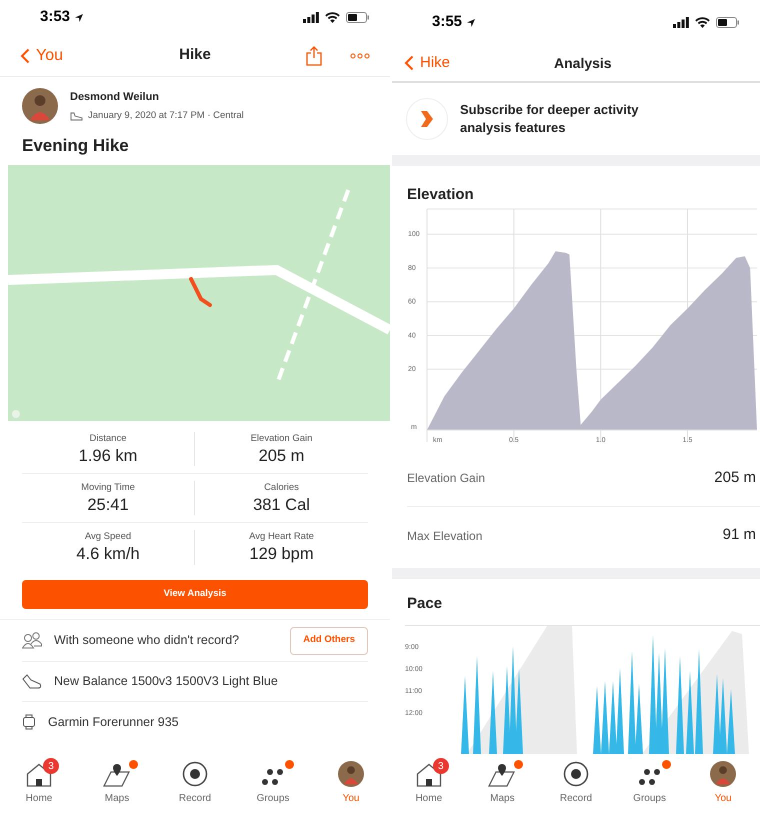 This screenshot has height=814, width=760. What do you see at coordinates (739, 535) in the screenshot?
I see `stat-value: 91 m` at bounding box center [739, 535].